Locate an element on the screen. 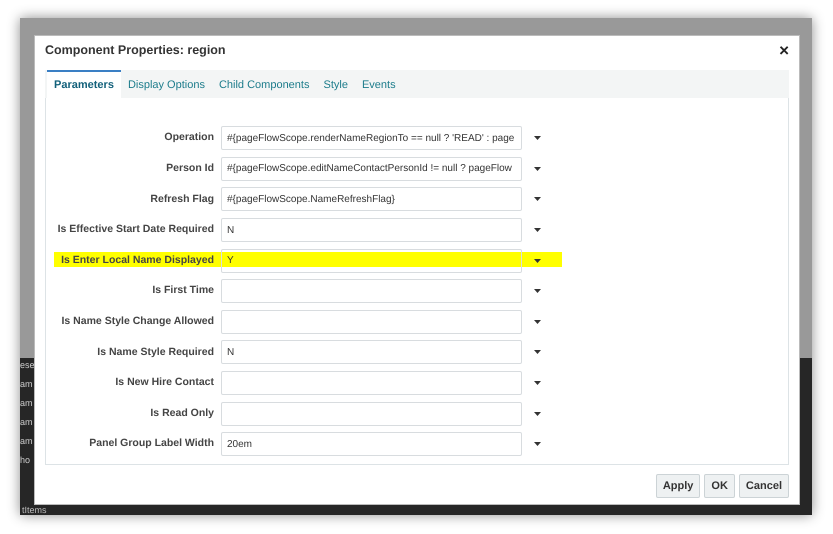 The height and width of the screenshot is (534, 833). dialog-button: OK is located at coordinates (719, 486).